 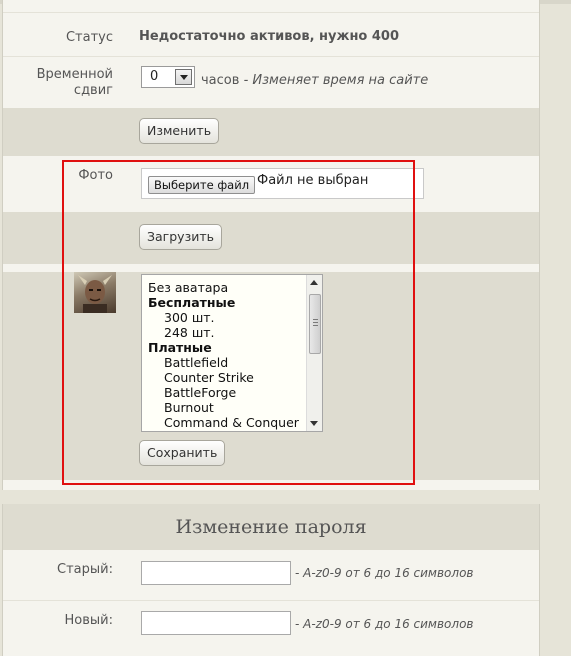 What do you see at coordinates (200, 392) in the screenshot?
I see `avatar-option: BattleForge` at bounding box center [200, 392].